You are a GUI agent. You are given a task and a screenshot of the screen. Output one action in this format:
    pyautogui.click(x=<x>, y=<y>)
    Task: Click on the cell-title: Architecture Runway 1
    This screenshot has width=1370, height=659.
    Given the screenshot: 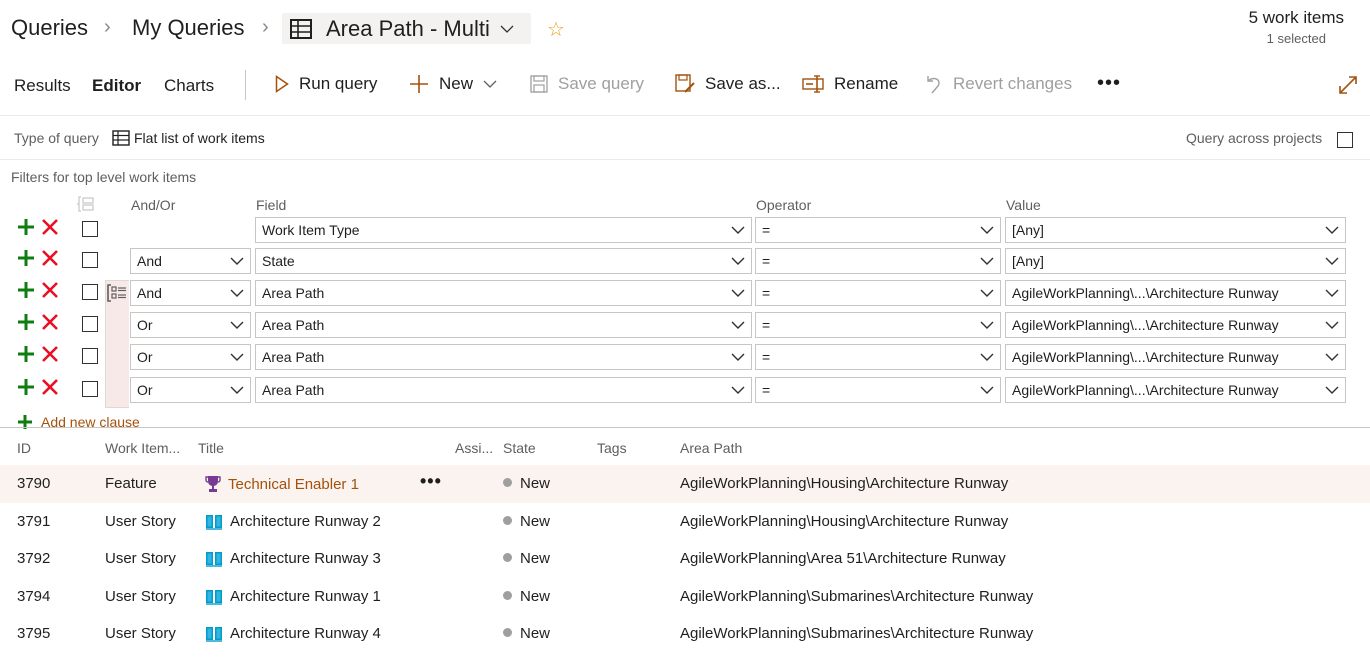 What is the action you would take?
    pyautogui.click(x=293, y=596)
    